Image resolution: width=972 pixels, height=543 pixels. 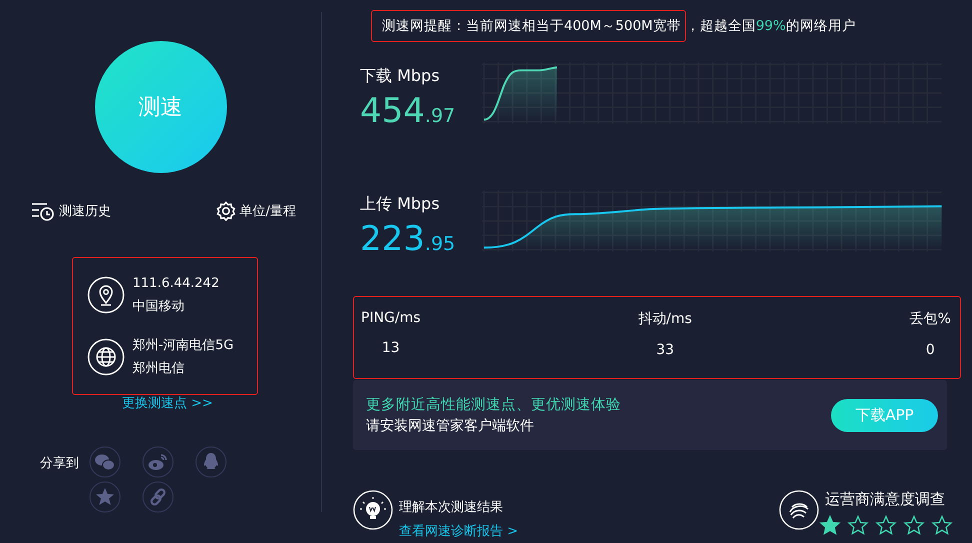 What do you see at coordinates (183, 345) in the screenshot?
I see `server-name: 郑州-河南电信5G` at bounding box center [183, 345].